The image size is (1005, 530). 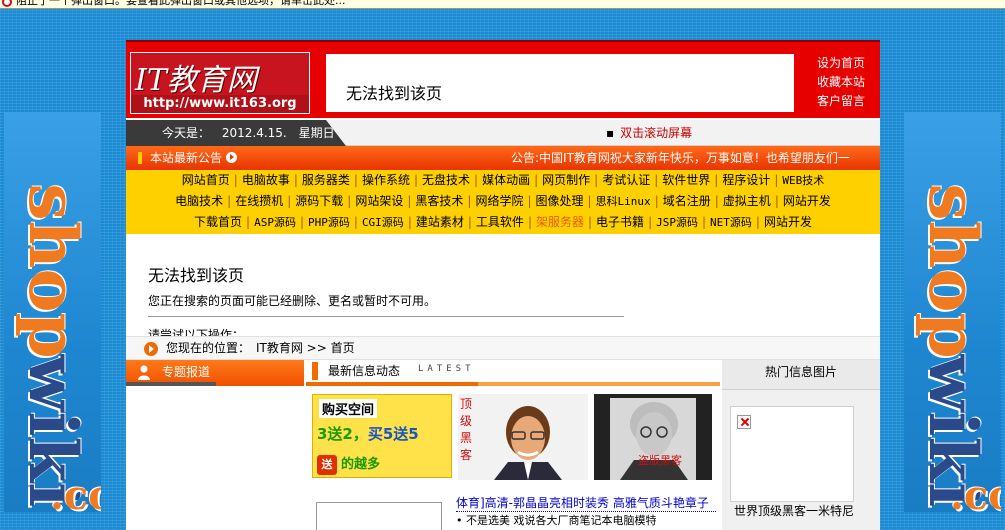 I want to click on announcement-marker-icon, so click(x=140, y=158).